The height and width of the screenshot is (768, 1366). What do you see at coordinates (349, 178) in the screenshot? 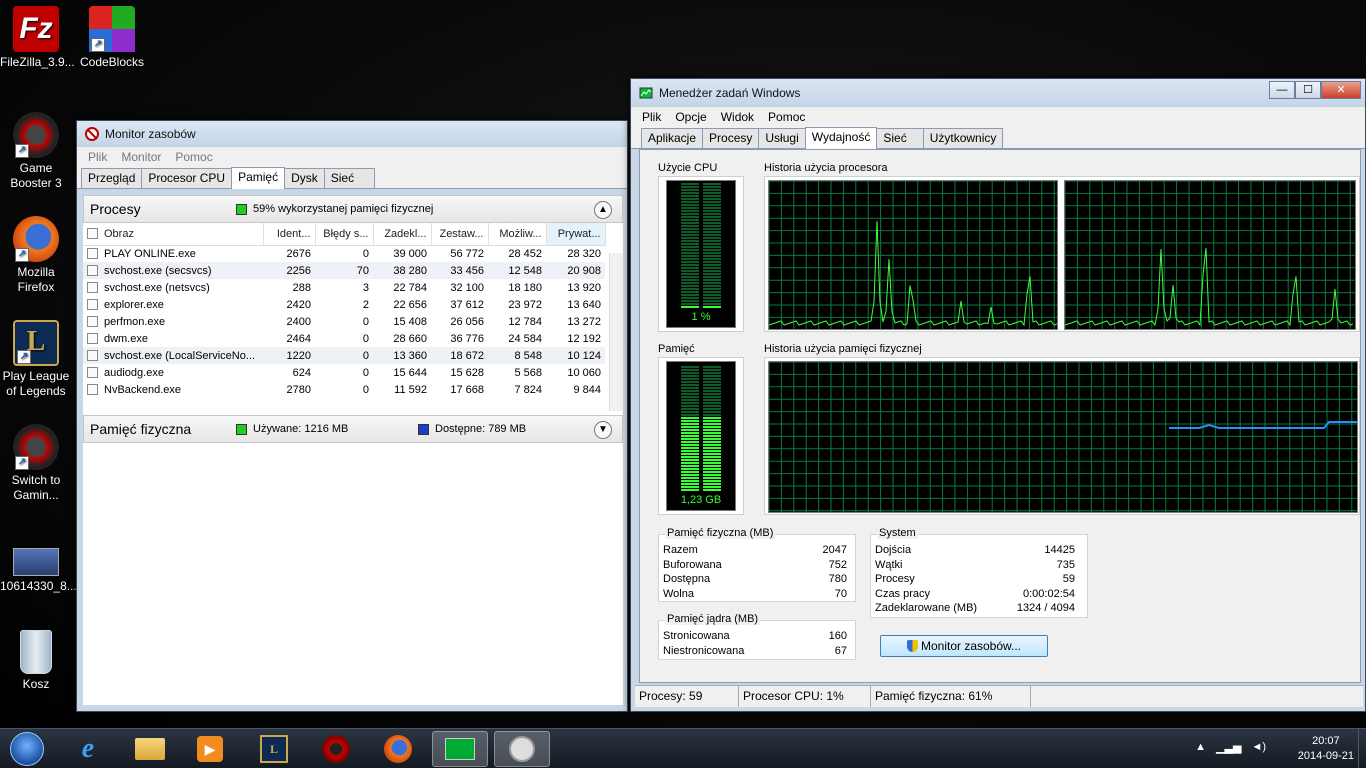
I see `tab-network: Sieć` at bounding box center [349, 178].